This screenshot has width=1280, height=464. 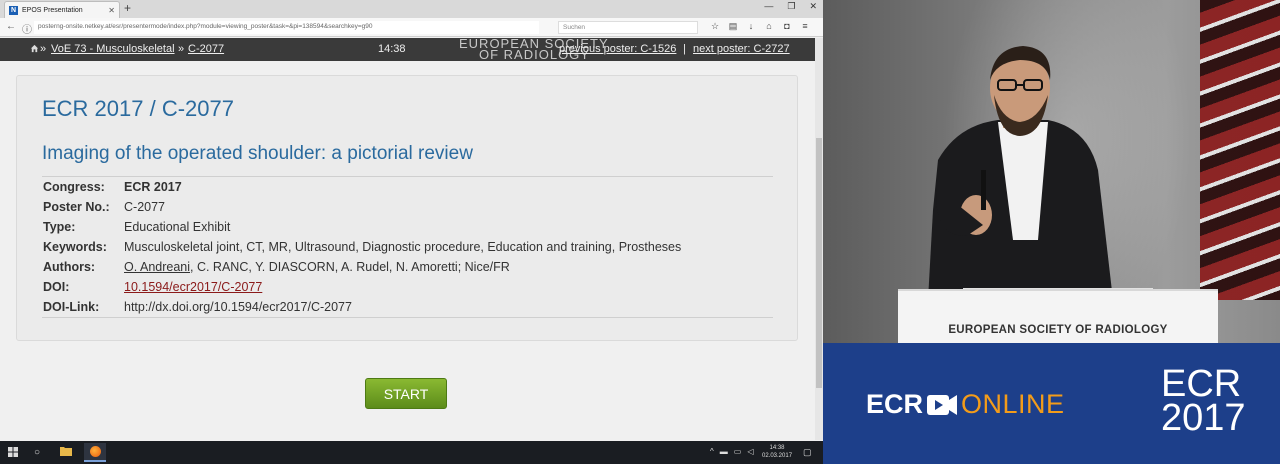 What do you see at coordinates (787, 26) in the screenshot?
I see `pocket-icon: ◘` at bounding box center [787, 26].